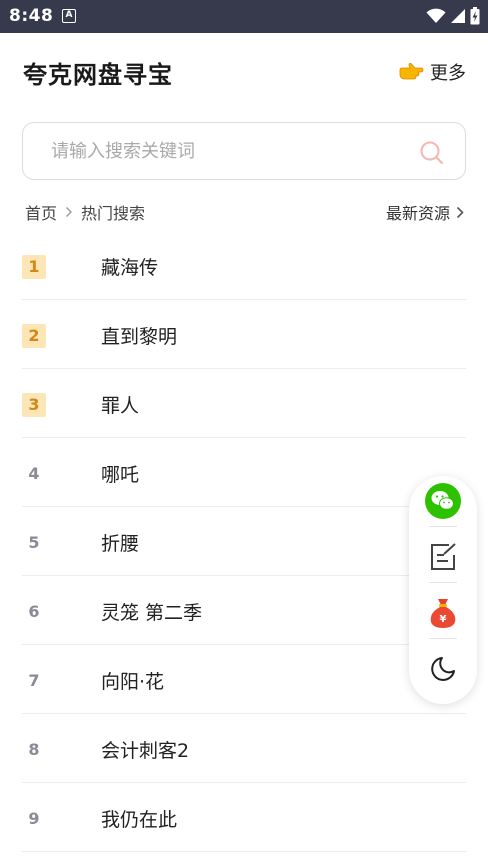 The height and width of the screenshot is (867, 488). What do you see at coordinates (31, 16) in the screenshot?
I see `status-time: 8:48` at bounding box center [31, 16].